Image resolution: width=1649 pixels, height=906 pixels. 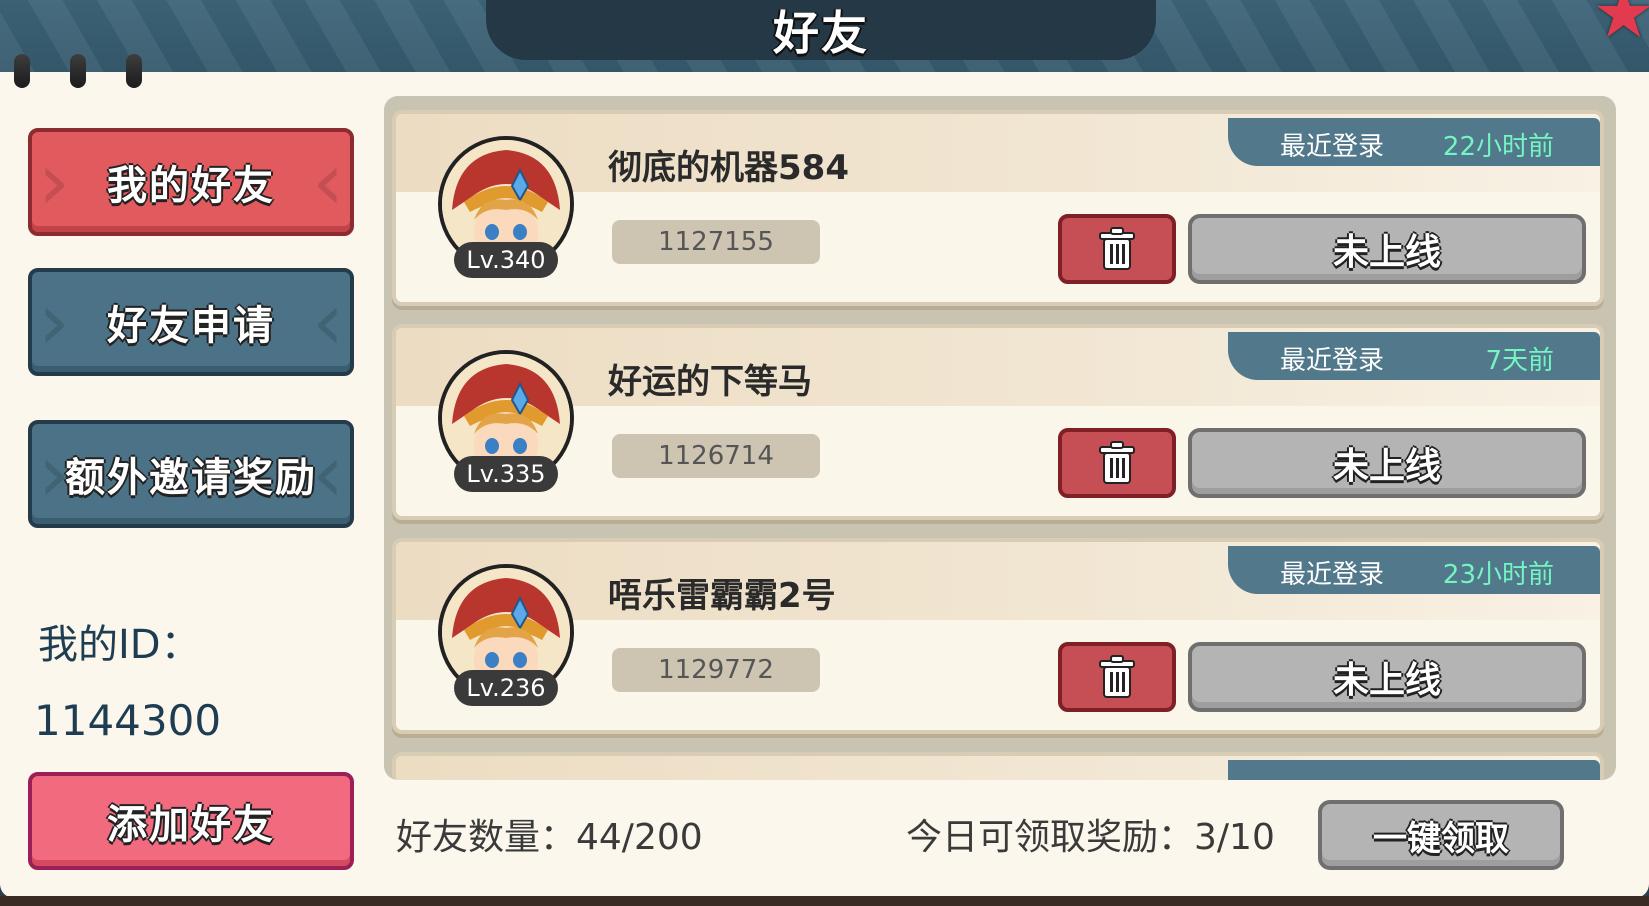 What do you see at coordinates (506, 688) in the screenshot?
I see `level-badge: Lv.236` at bounding box center [506, 688].